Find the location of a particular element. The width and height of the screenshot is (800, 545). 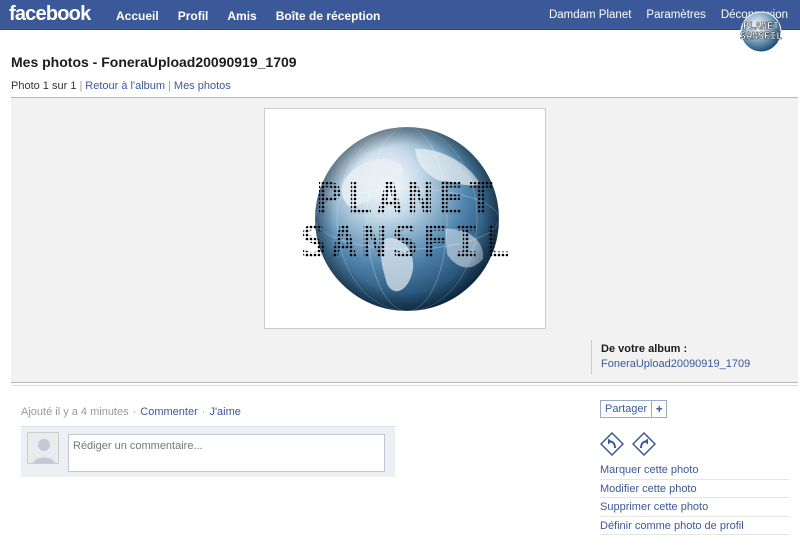

planet-sansfil-image: PLANET SANSFIL is located at coordinates (406, 219).